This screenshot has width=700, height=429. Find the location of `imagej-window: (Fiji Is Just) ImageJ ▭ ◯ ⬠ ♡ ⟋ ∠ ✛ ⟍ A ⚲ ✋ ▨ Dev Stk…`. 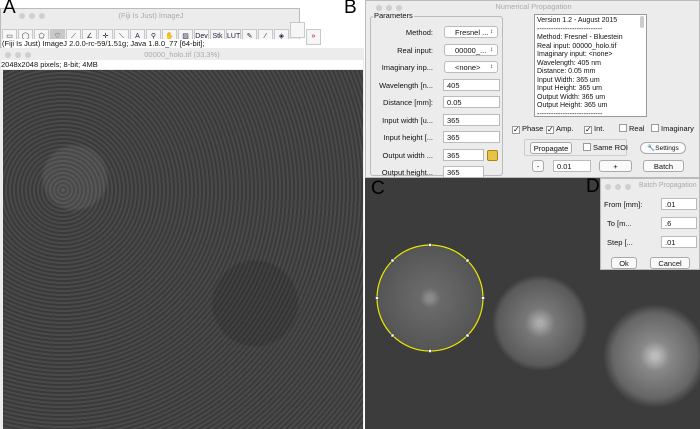

imagej-window: (Fiji Is Just) ImageJ ▭ ◯ ⬠ ♡ ⟋ ∠ ✛ ⟍ A ⚲ ✋ ▨ Dev Stk… is located at coordinates (160, 28).